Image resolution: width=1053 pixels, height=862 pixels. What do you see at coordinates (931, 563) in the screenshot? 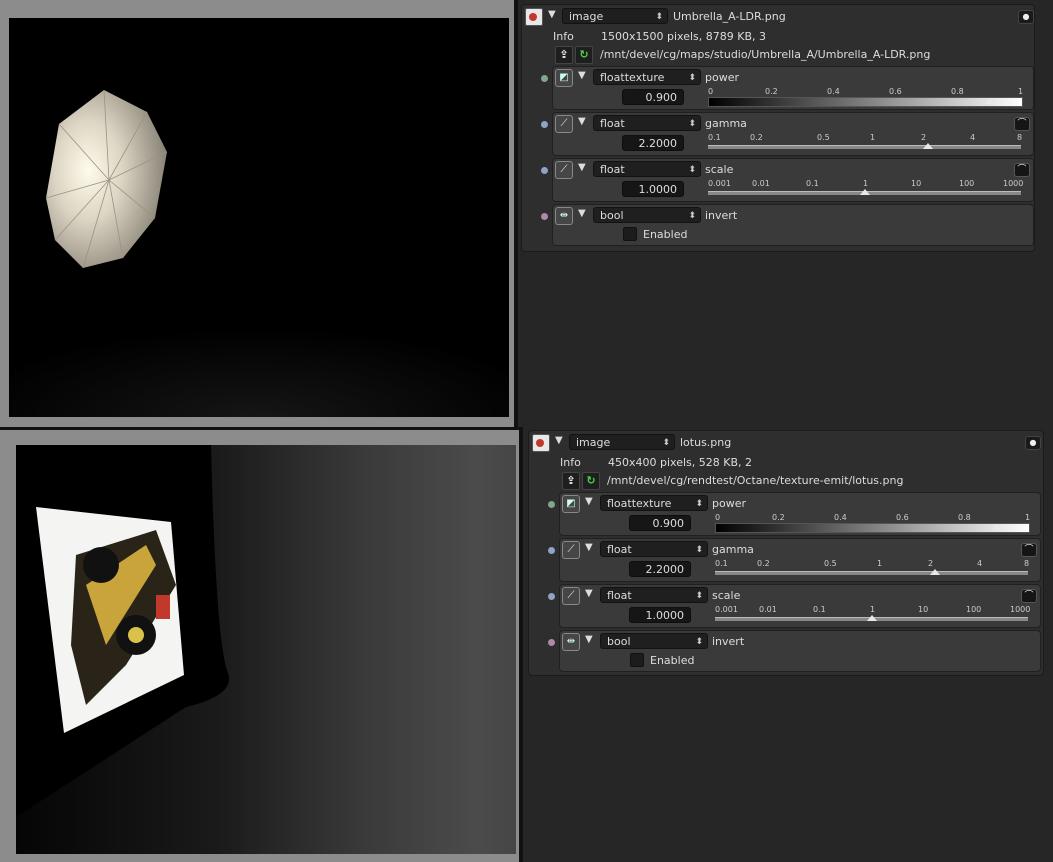
I see `gamma-tick-label: 2` at bounding box center [931, 563].